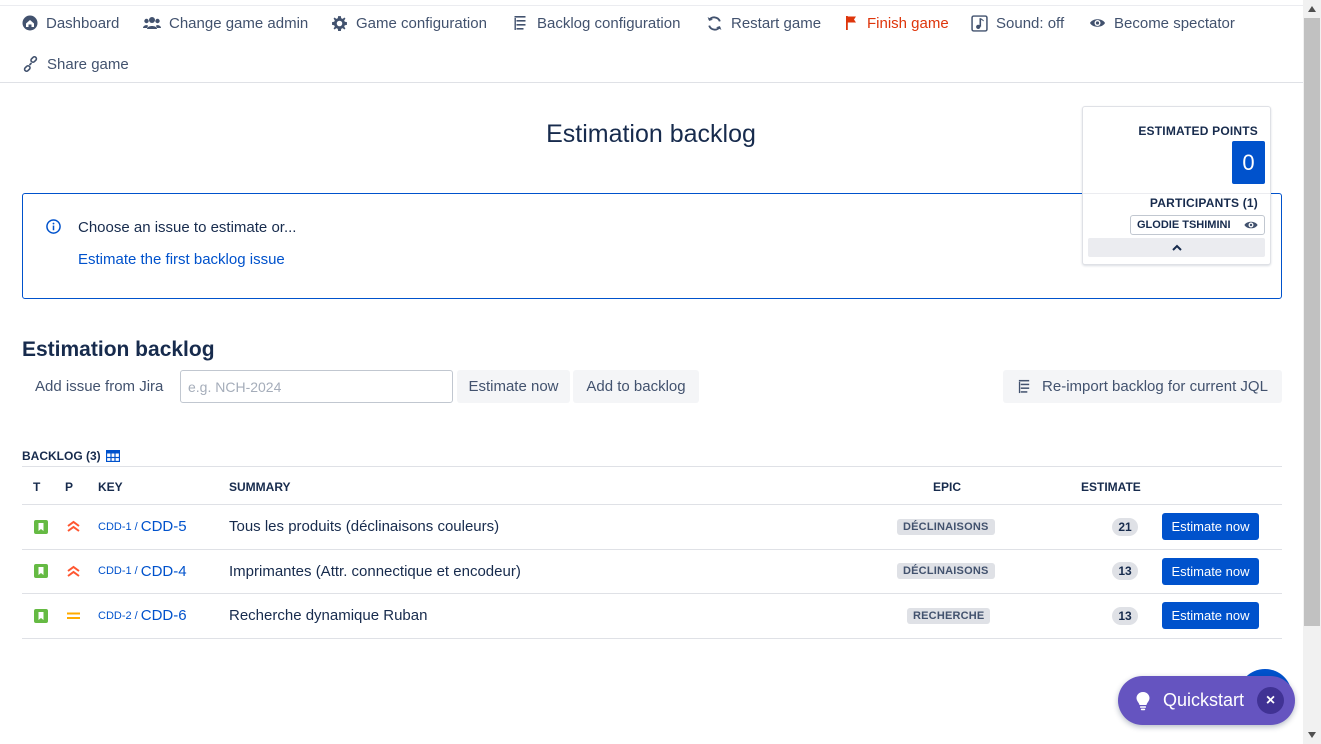 The width and height of the screenshot is (1321, 744). What do you see at coordinates (112, 456) in the screenshot?
I see `table-grid-icon` at bounding box center [112, 456].